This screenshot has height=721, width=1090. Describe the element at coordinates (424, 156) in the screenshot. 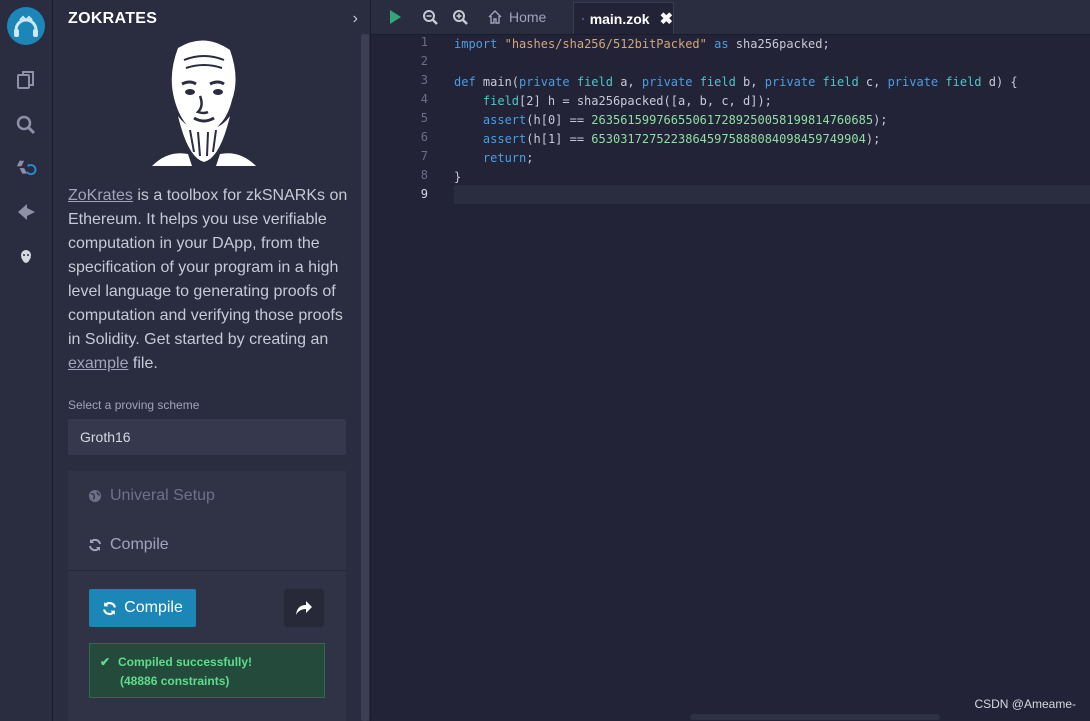

I see `line-number: 7` at that location.